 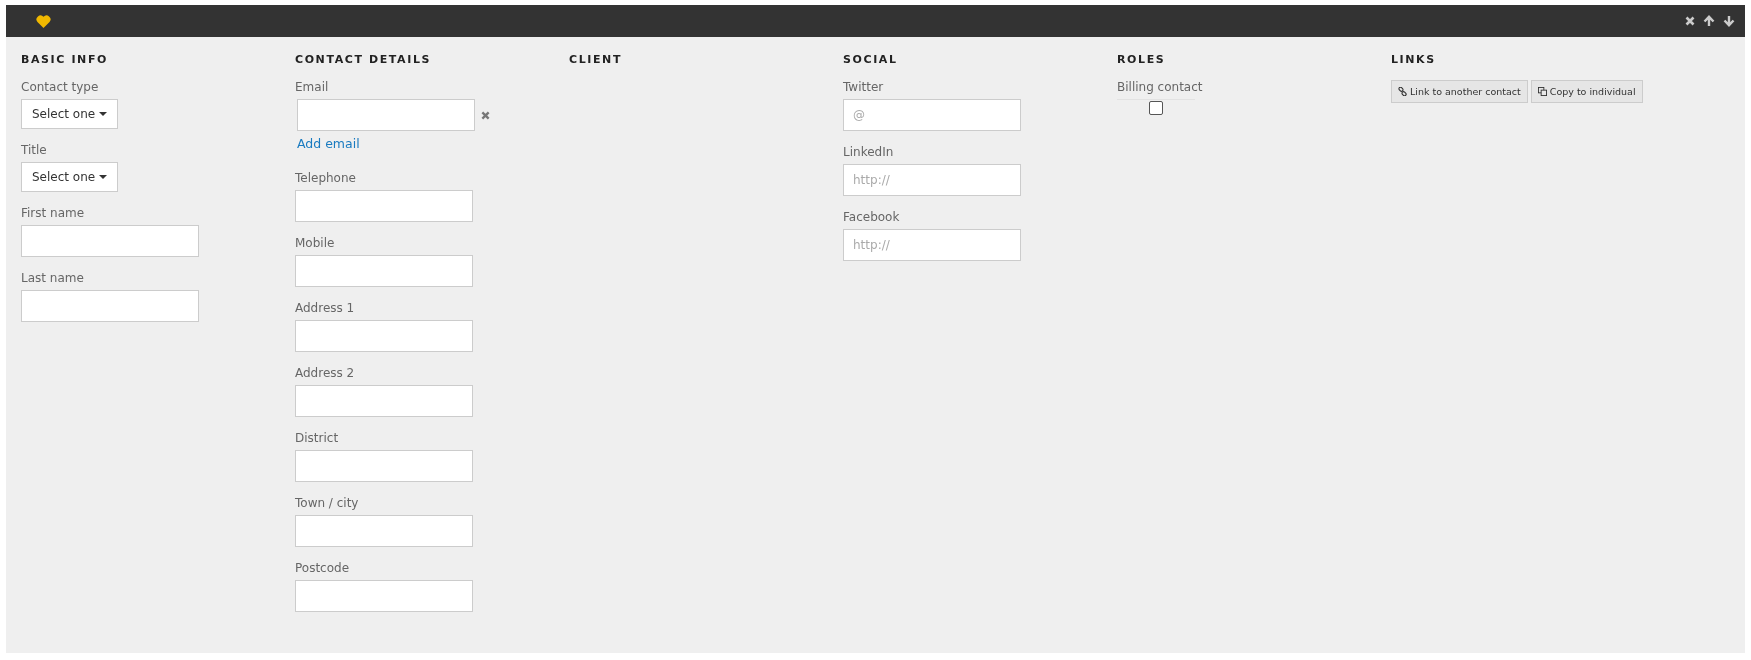 What do you see at coordinates (312, 87) in the screenshot?
I see `field-label: Email` at bounding box center [312, 87].